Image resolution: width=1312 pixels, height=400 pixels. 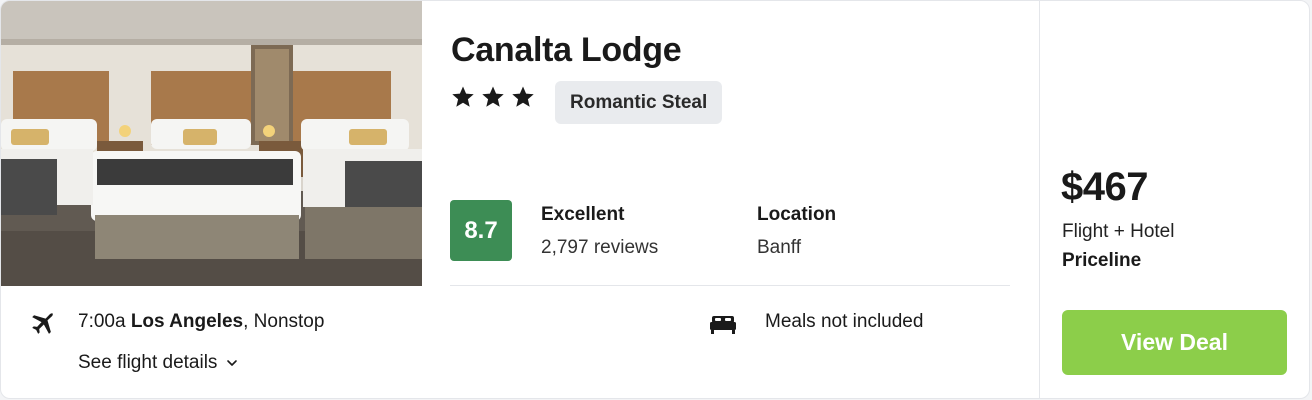 What do you see at coordinates (43, 323) in the screenshot?
I see `airplane-icon` at bounding box center [43, 323].